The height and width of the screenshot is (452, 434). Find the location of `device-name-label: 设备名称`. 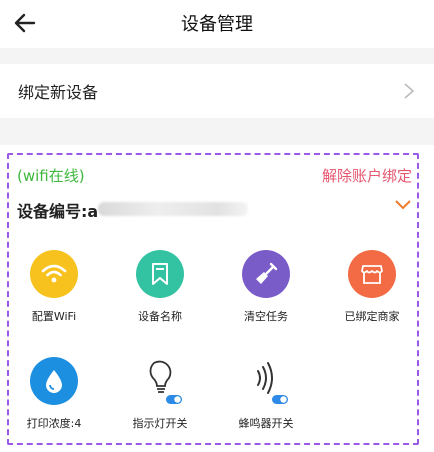

device-name-label: 设备名称 is located at coordinates (160, 316).